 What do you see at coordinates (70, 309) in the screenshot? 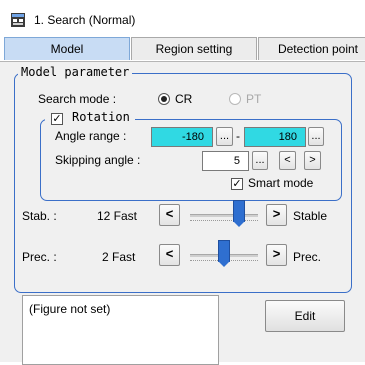
I see `figure-status-text: (Figure not set)` at bounding box center [70, 309].